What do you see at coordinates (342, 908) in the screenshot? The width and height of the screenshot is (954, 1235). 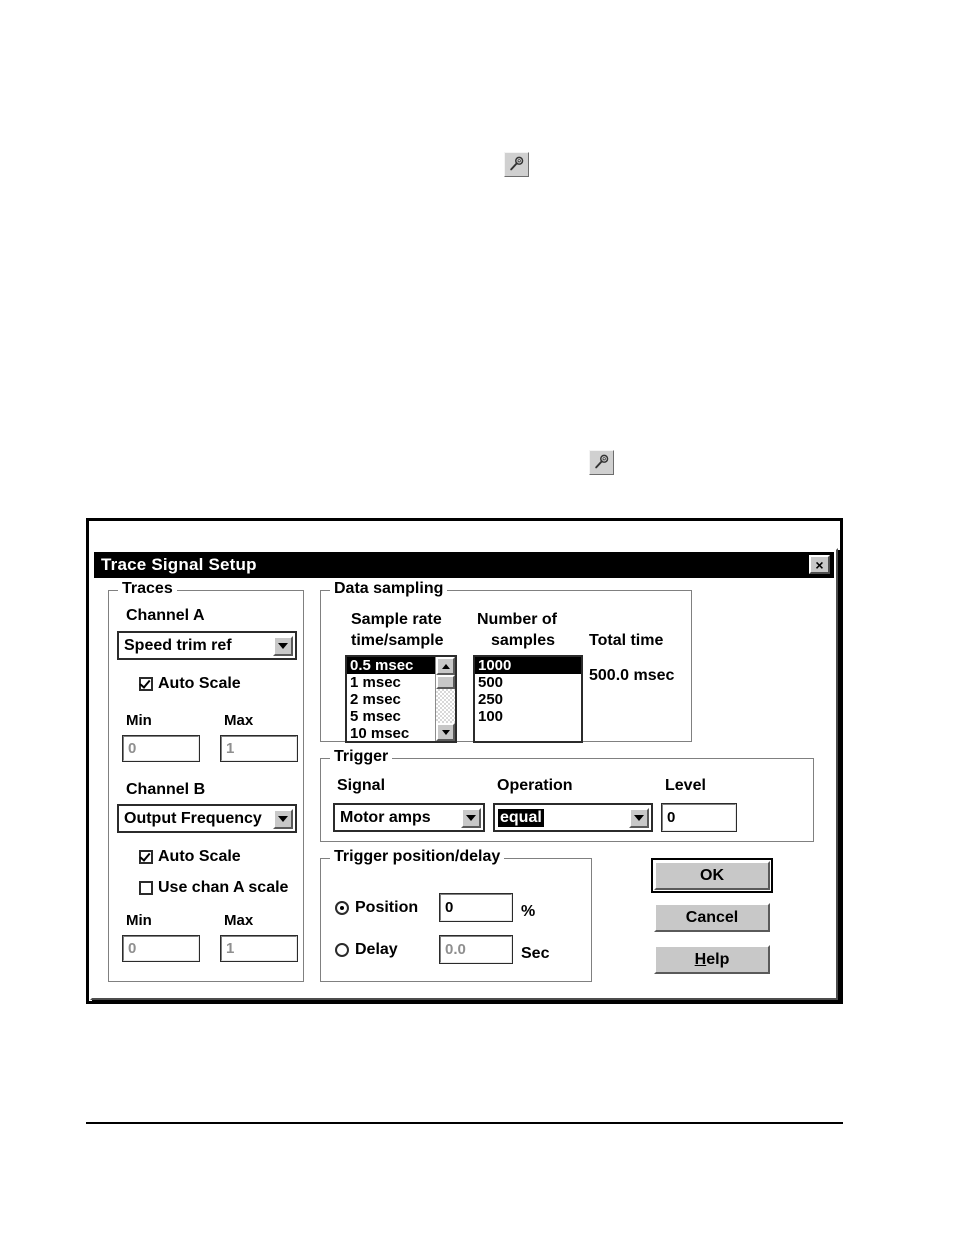 I see `radio-selected-icon` at bounding box center [342, 908].